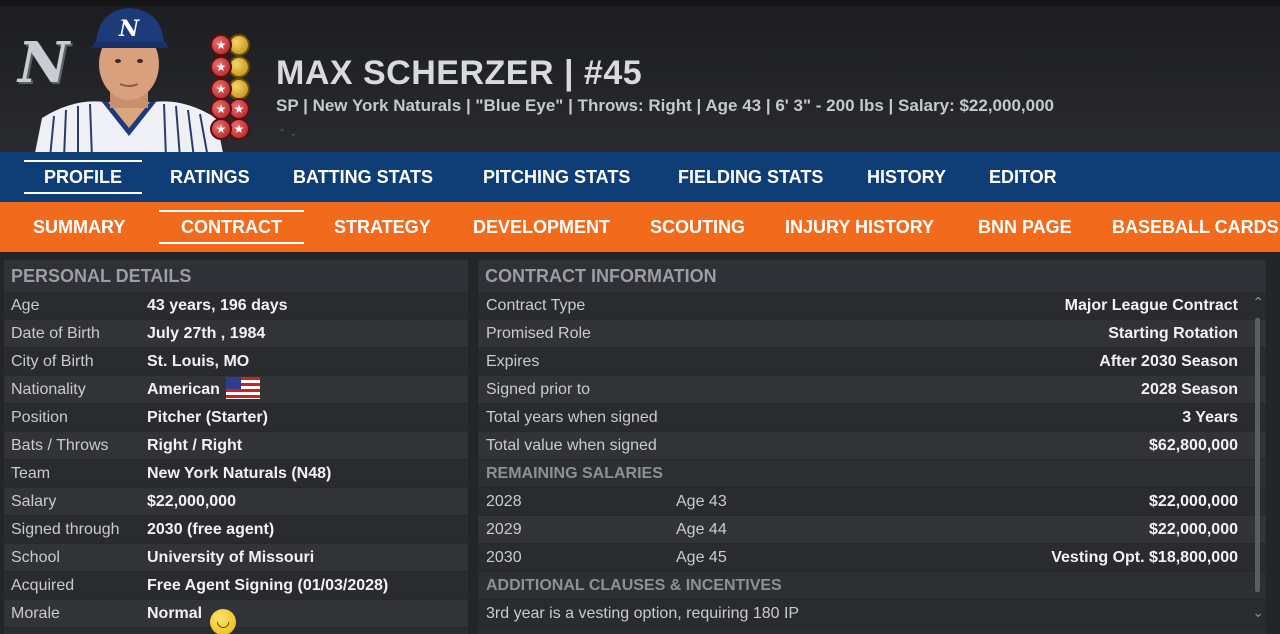  What do you see at coordinates (223, 621) in the screenshot?
I see `smiley-face-icon: ◡` at bounding box center [223, 621].